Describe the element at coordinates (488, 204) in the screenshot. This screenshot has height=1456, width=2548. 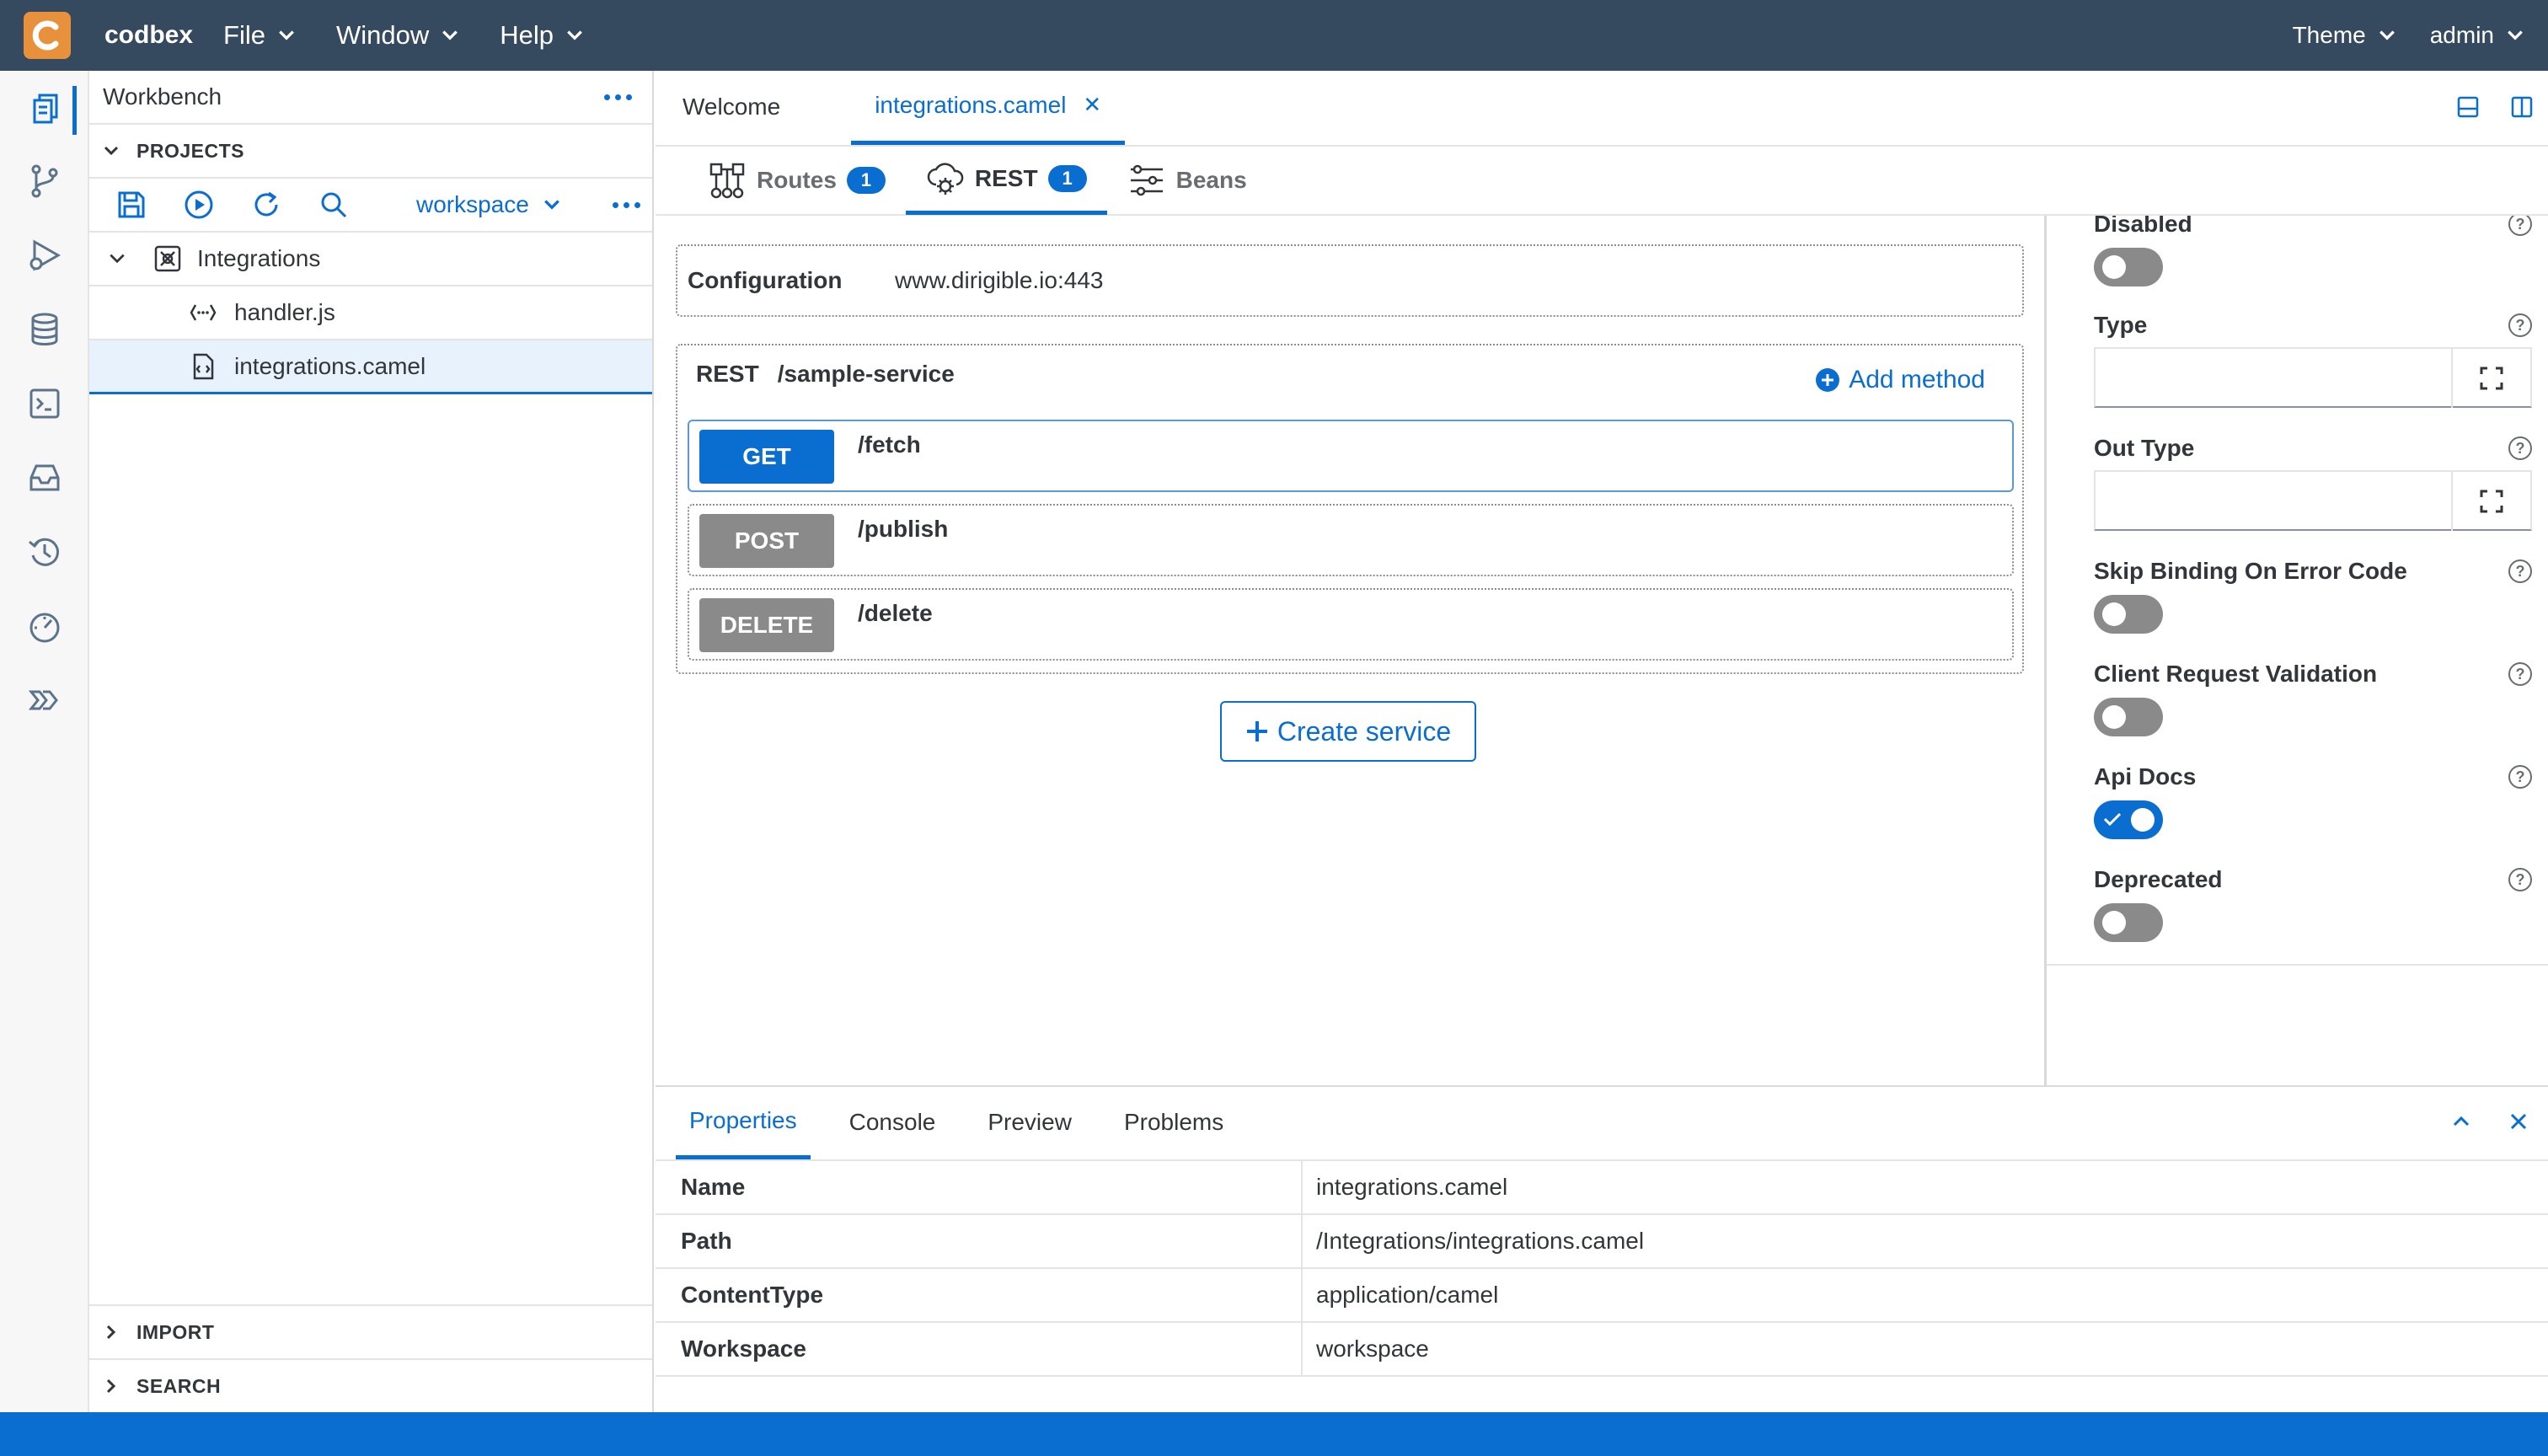
I see `workspace-select: workspace` at that location.